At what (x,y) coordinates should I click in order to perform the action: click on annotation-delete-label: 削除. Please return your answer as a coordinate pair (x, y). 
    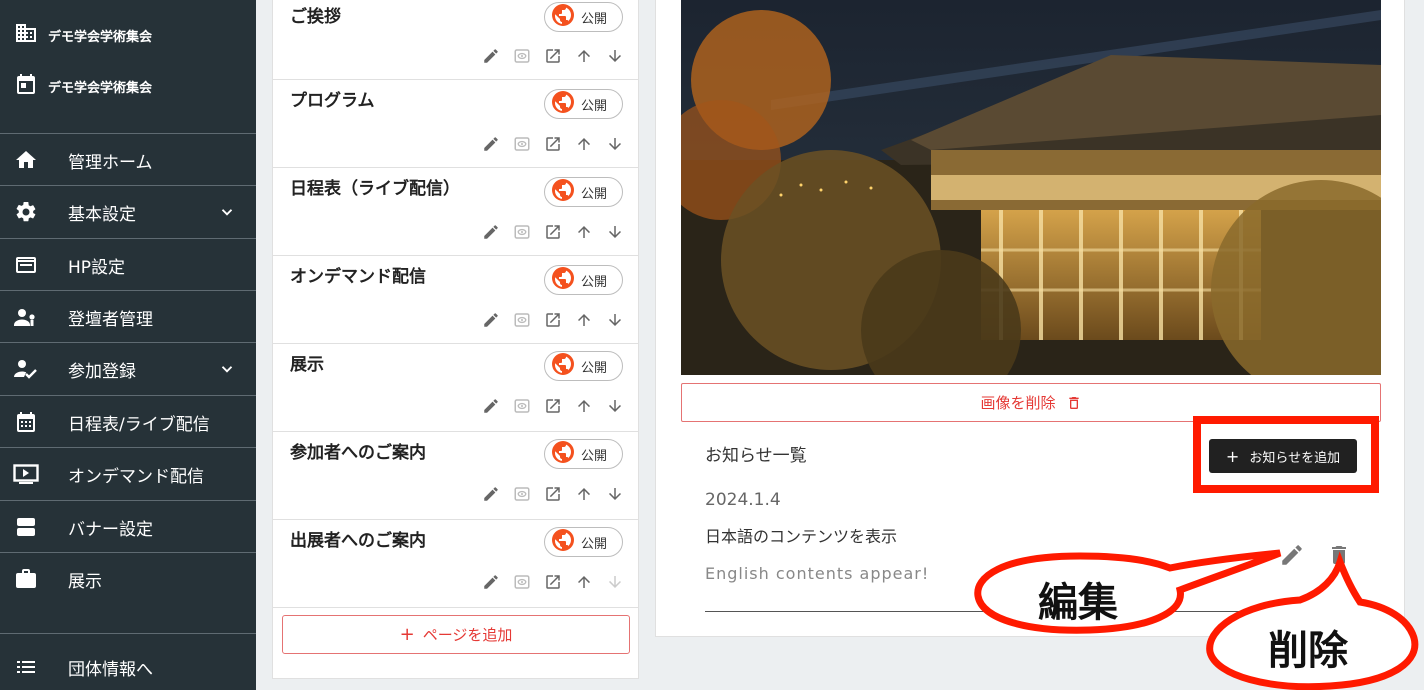
    Looking at the image, I should click on (1308, 651).